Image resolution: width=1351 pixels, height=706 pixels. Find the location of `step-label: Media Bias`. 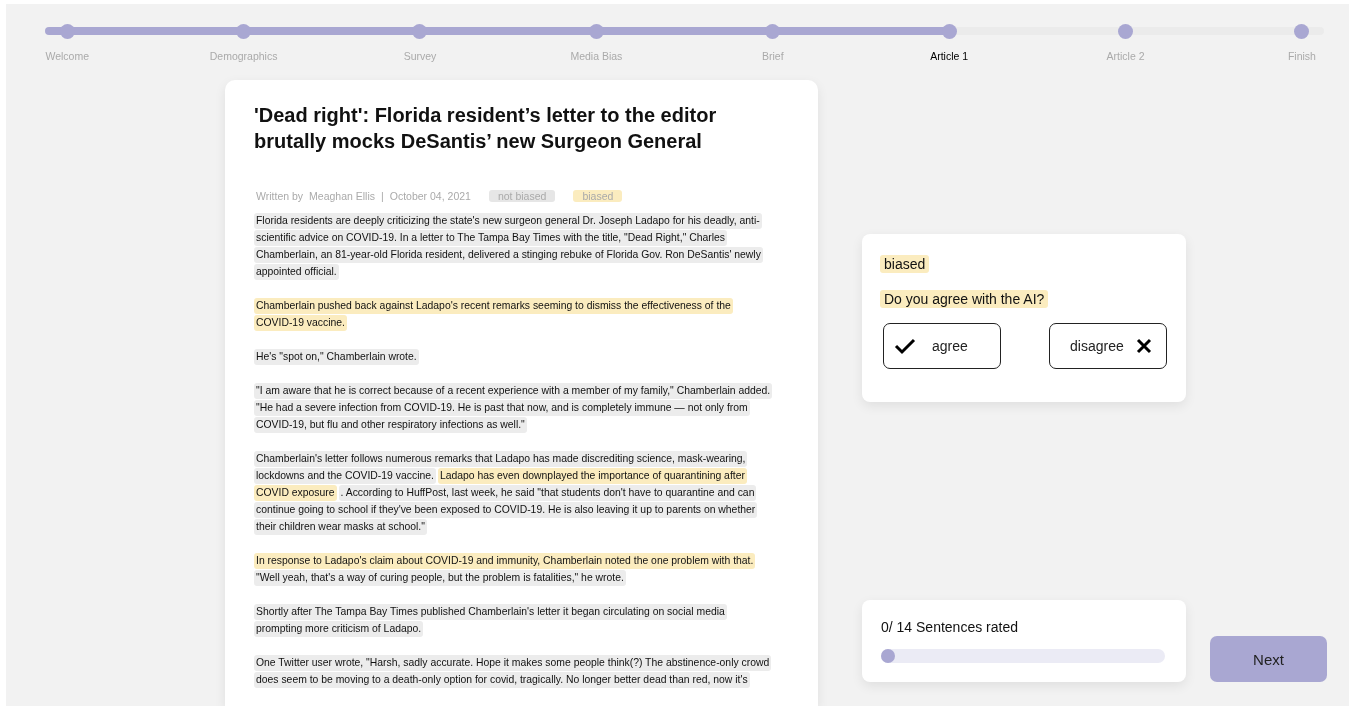

step-label: Media Bias is located at coordinates (596, 56).